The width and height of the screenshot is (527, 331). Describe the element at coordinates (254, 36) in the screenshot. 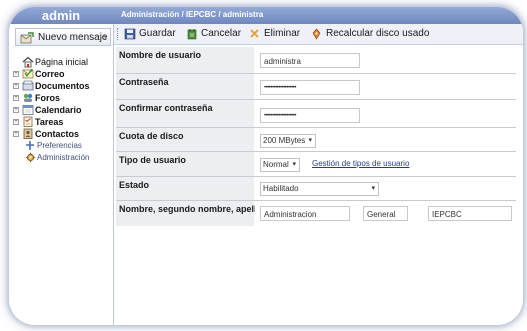

I see `delete-icon` at that location.